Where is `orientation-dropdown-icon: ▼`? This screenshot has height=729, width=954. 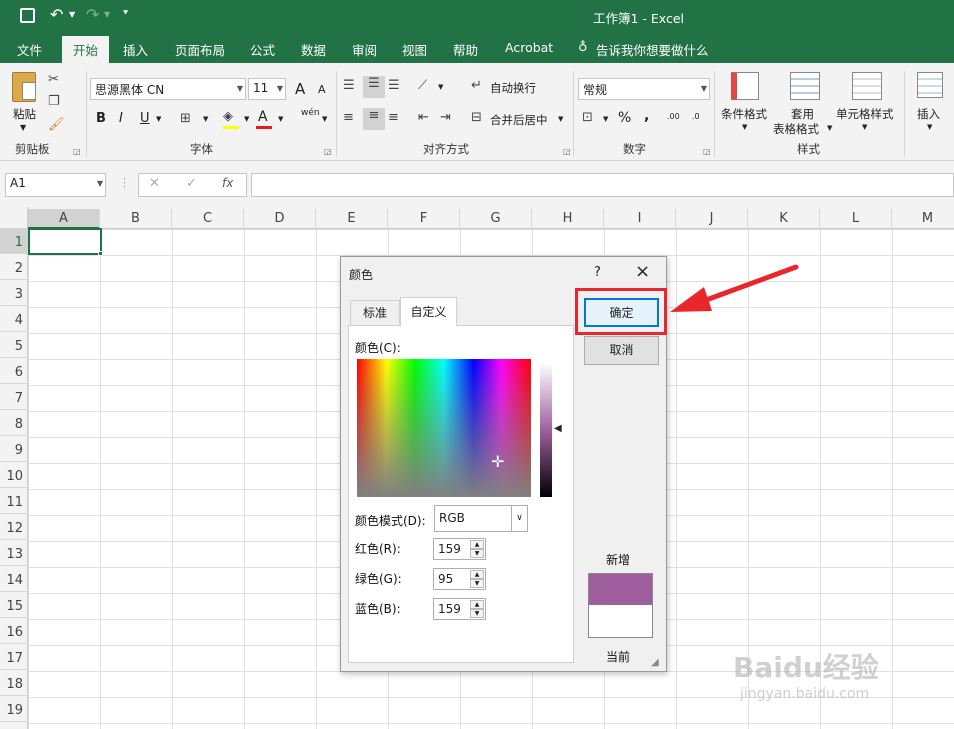 orientation-dropdown-icon: ▼ is located at coordinates (440, 87).